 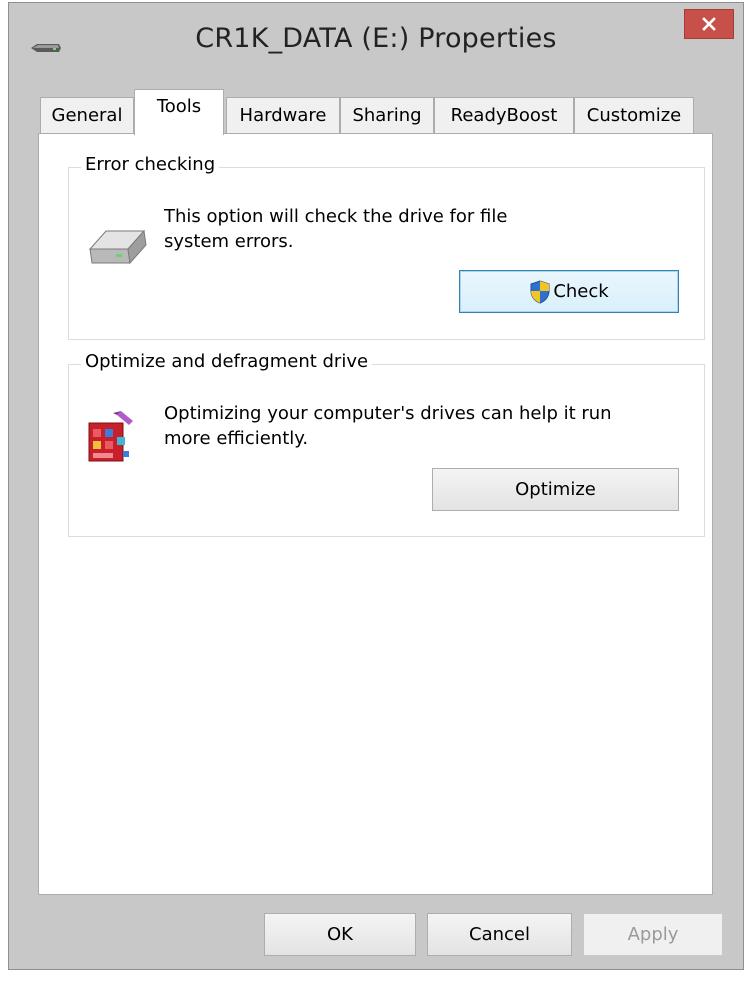 What do you see at coordinates (87, 115) in the screenshot?
I see `tab-general: General` at bounding box center [87, 115].